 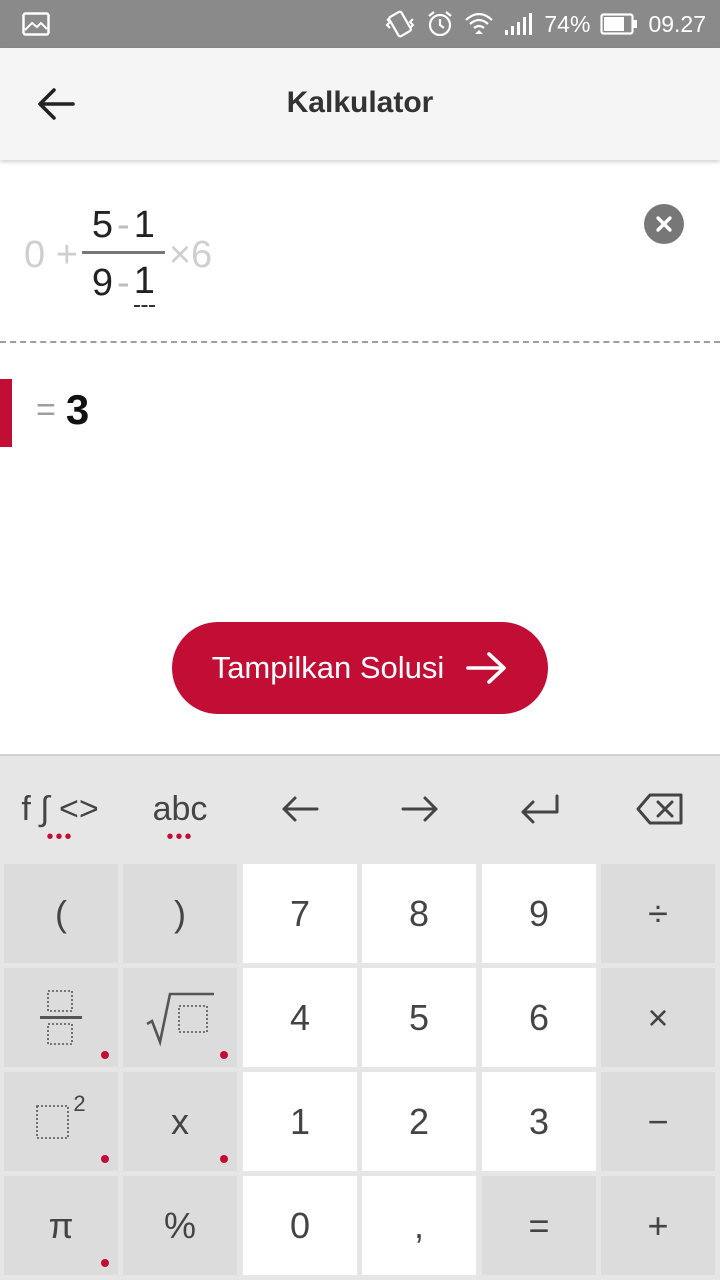 I want to click on trailing-placeholder: ×6, so click(x=190, y=254).